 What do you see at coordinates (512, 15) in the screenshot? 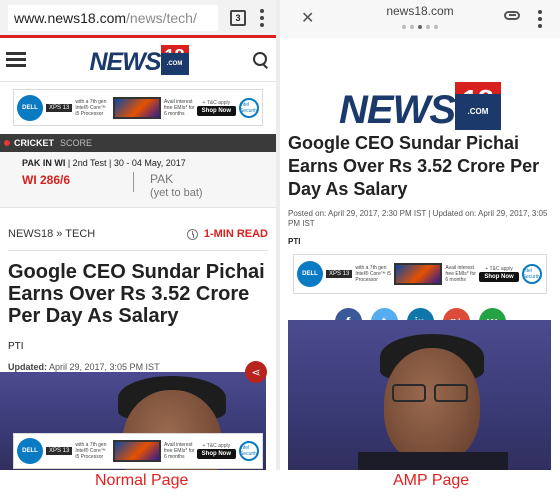
I see `link-icon` at bounding box center [512, 15].